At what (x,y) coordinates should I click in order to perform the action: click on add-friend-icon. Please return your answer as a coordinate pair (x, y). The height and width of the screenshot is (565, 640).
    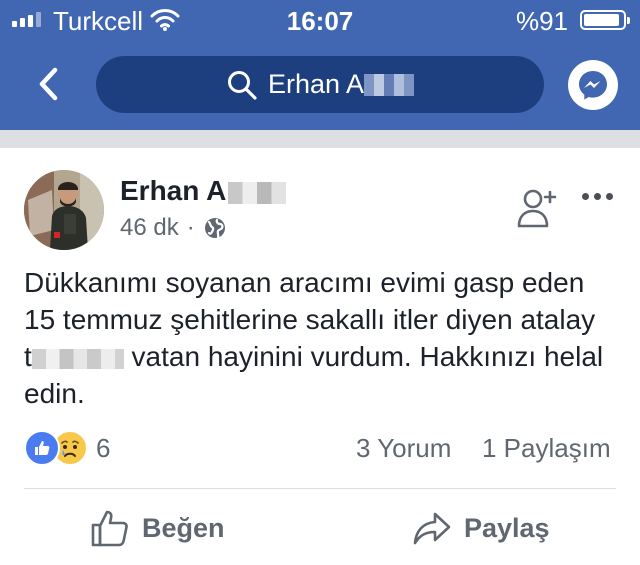
    Looking at the image, I should click on (538, 208).